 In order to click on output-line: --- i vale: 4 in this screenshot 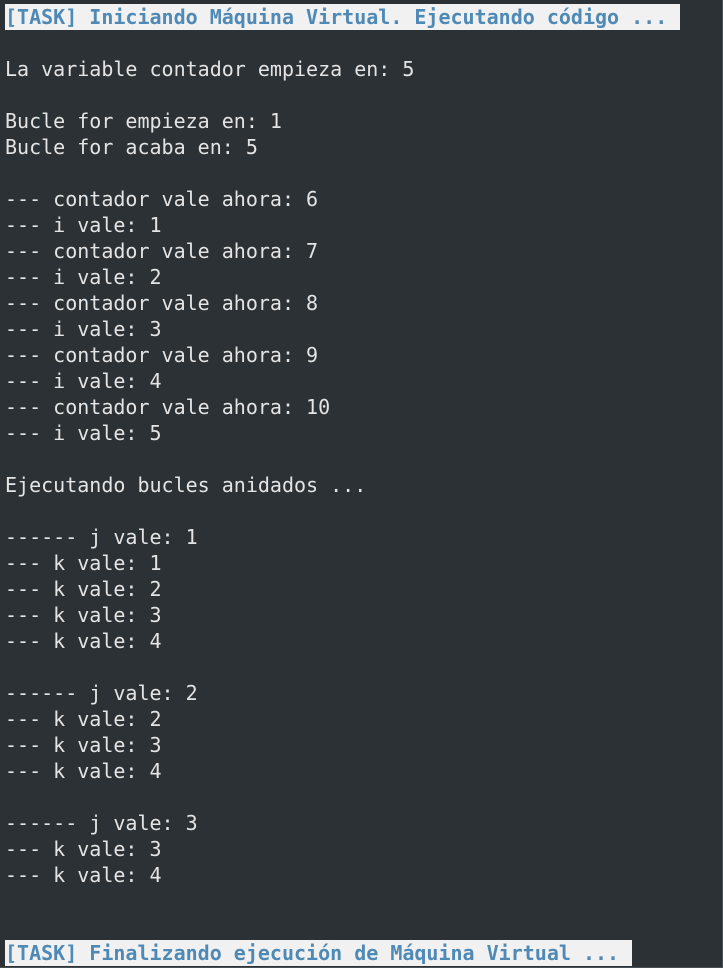, I will do `click(83, 381)`.